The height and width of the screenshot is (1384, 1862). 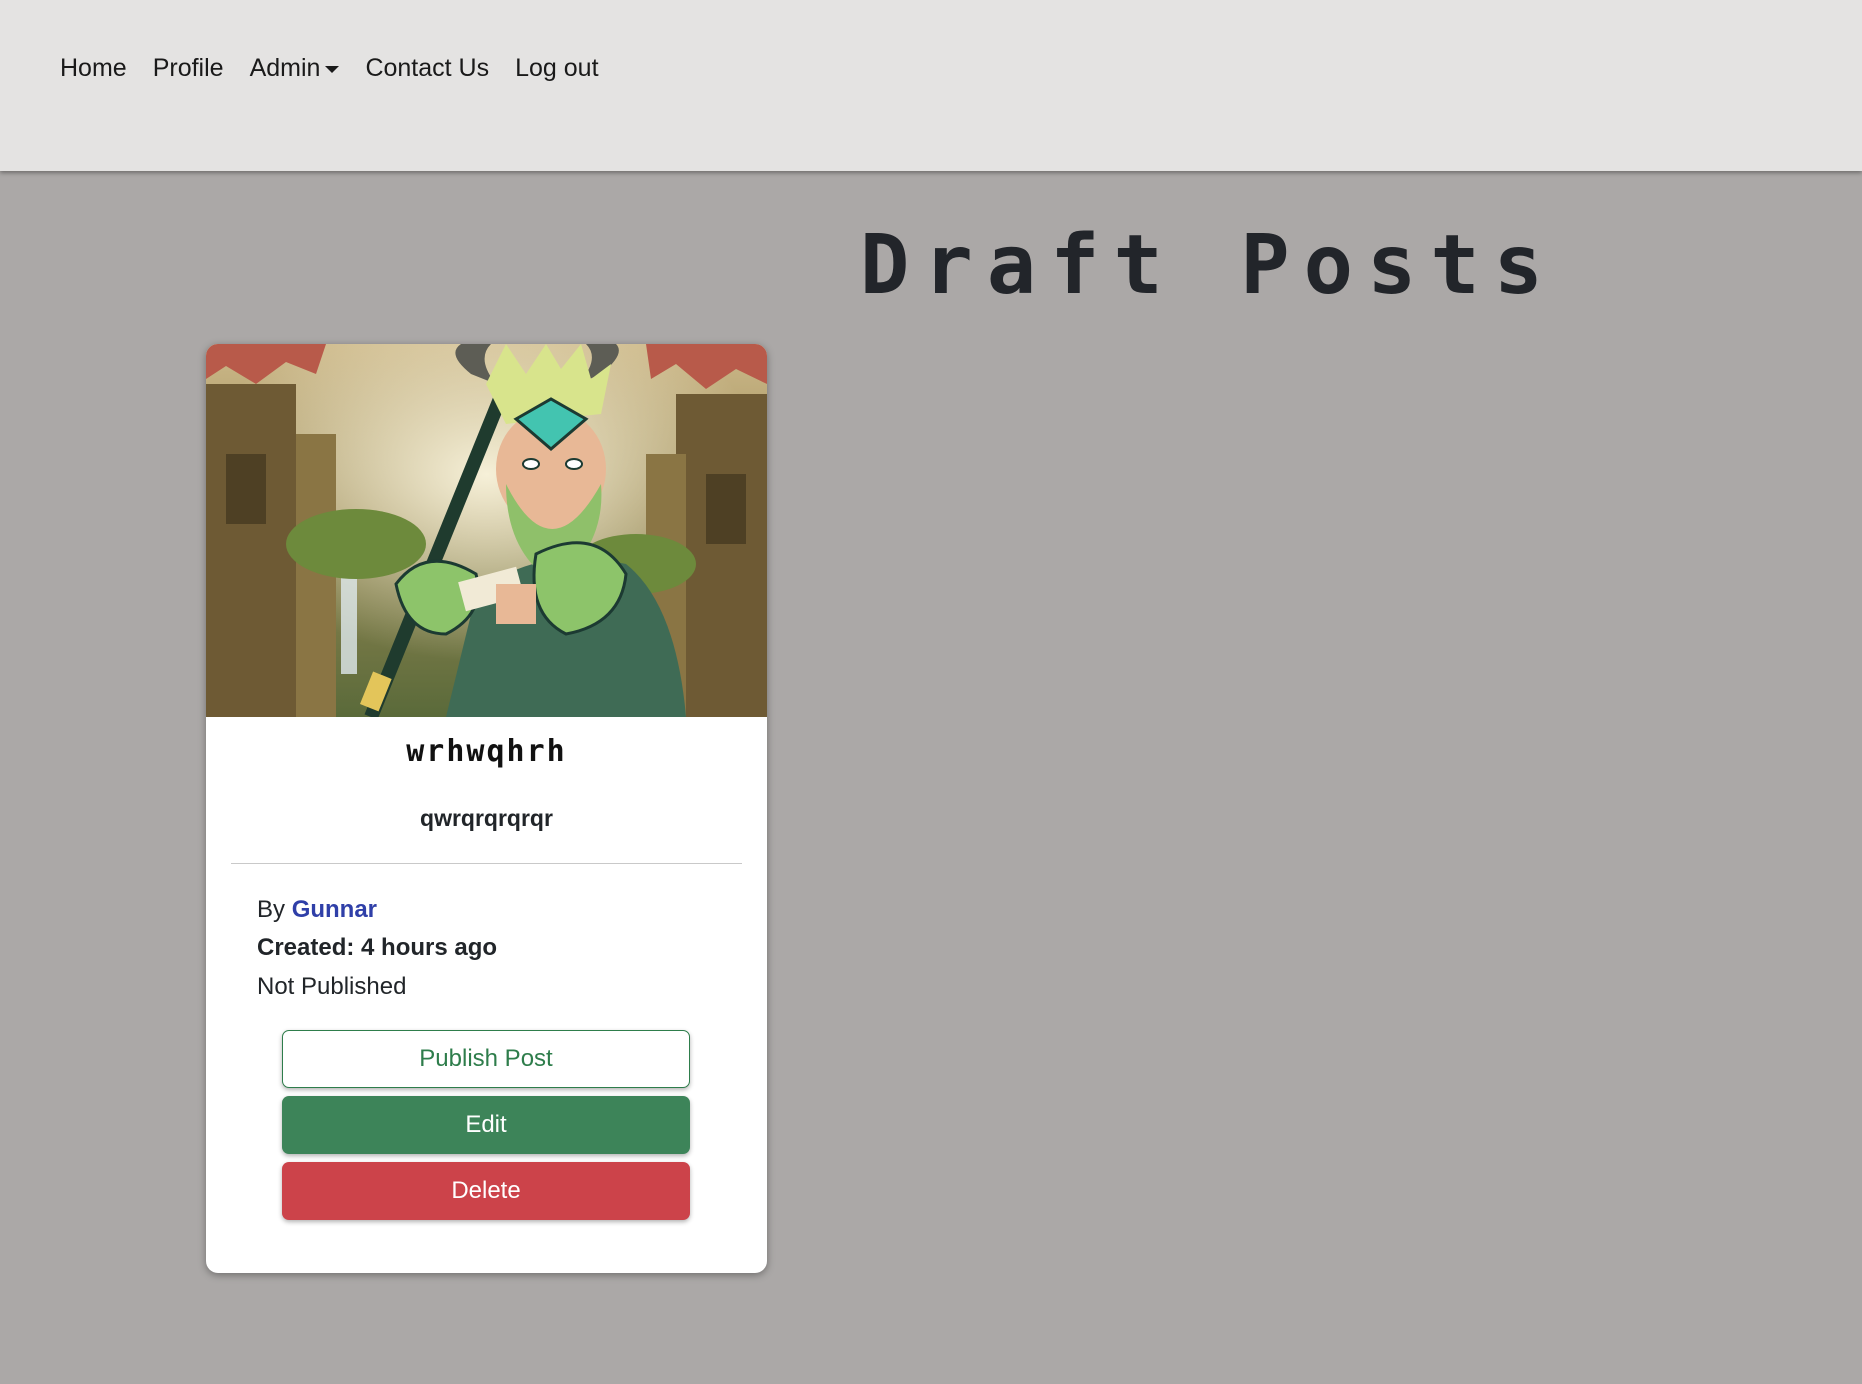 What do you see at coordinates (377, 947) in the screenshot?
I see `post-created: Created: 4 hours ago` at bounding box center [377, 947].